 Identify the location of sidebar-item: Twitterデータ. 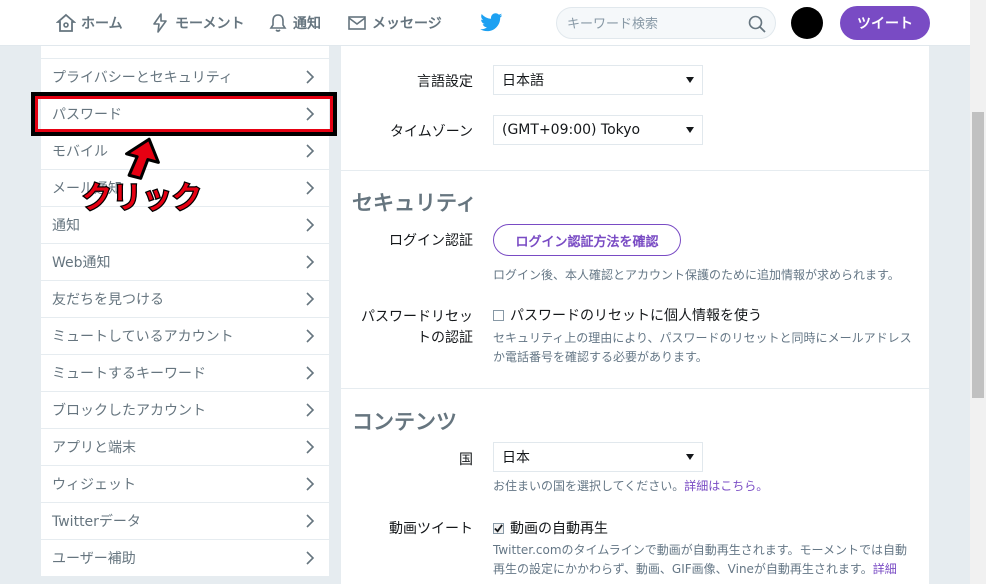
(185, 520).